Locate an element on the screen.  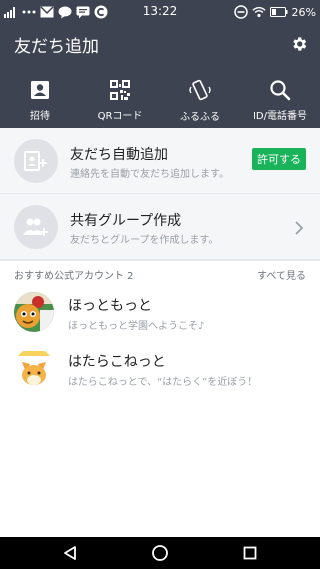
nav-invite: 招待 is located at coordinates (40, 97).